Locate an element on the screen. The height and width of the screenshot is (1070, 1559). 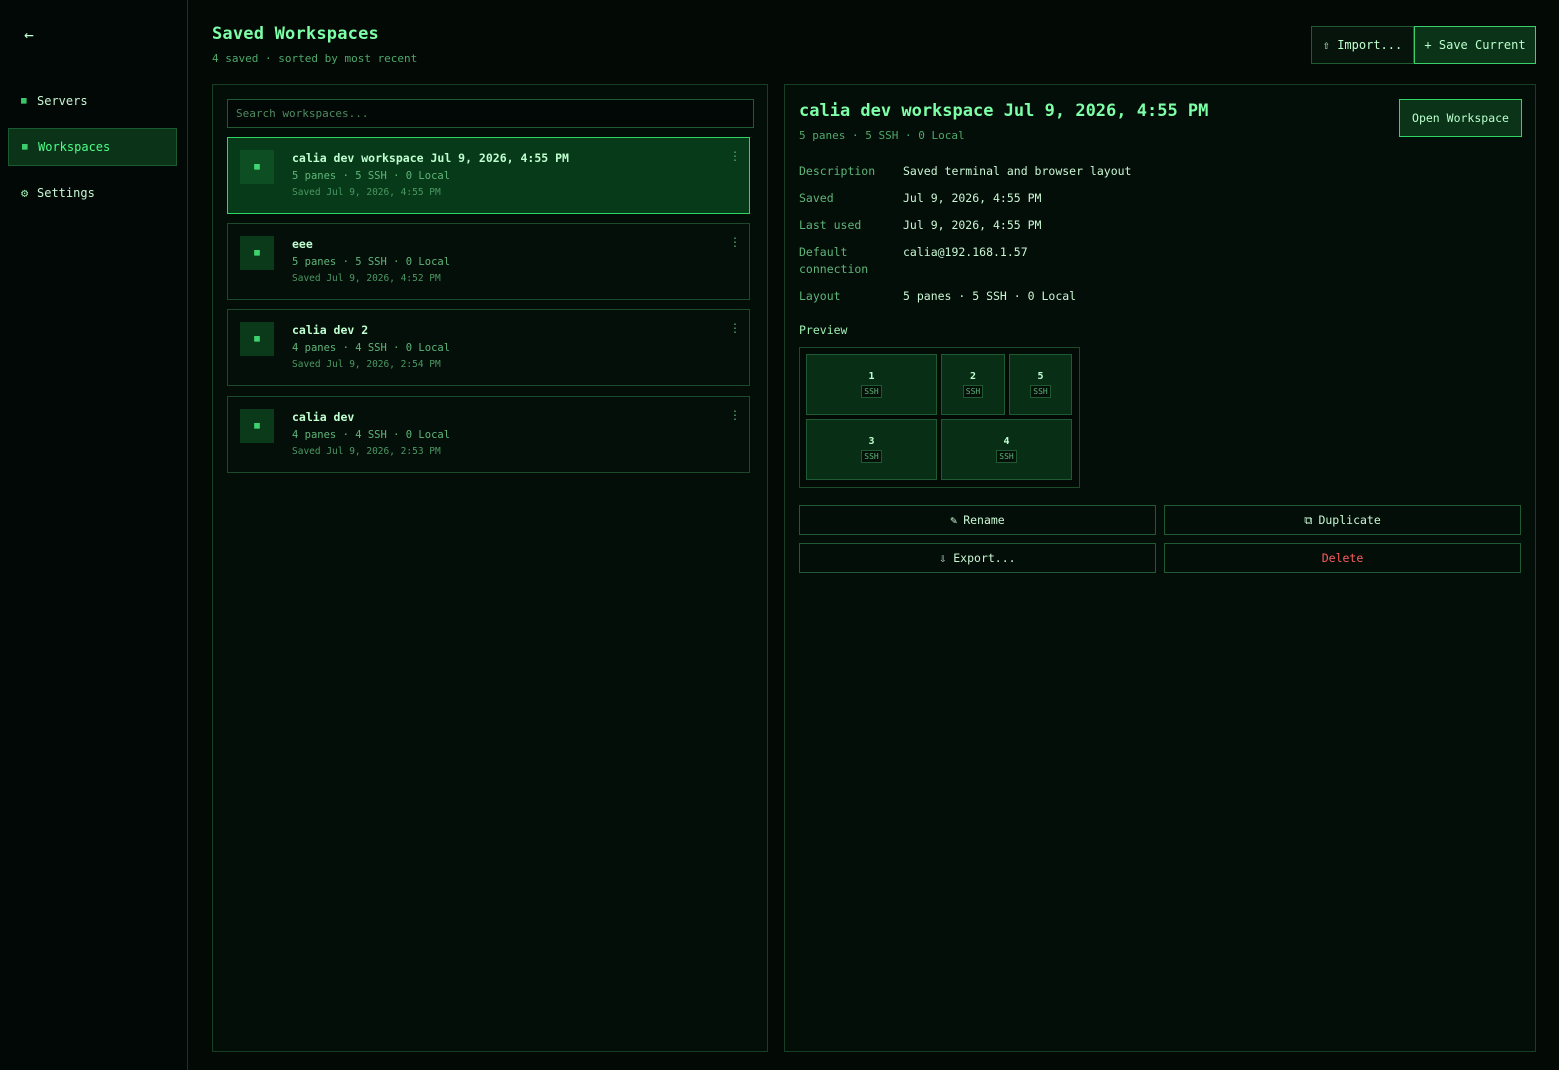
sidebar-item-workspaces: ▦ Workspaces is located at coordinates (92, 147).